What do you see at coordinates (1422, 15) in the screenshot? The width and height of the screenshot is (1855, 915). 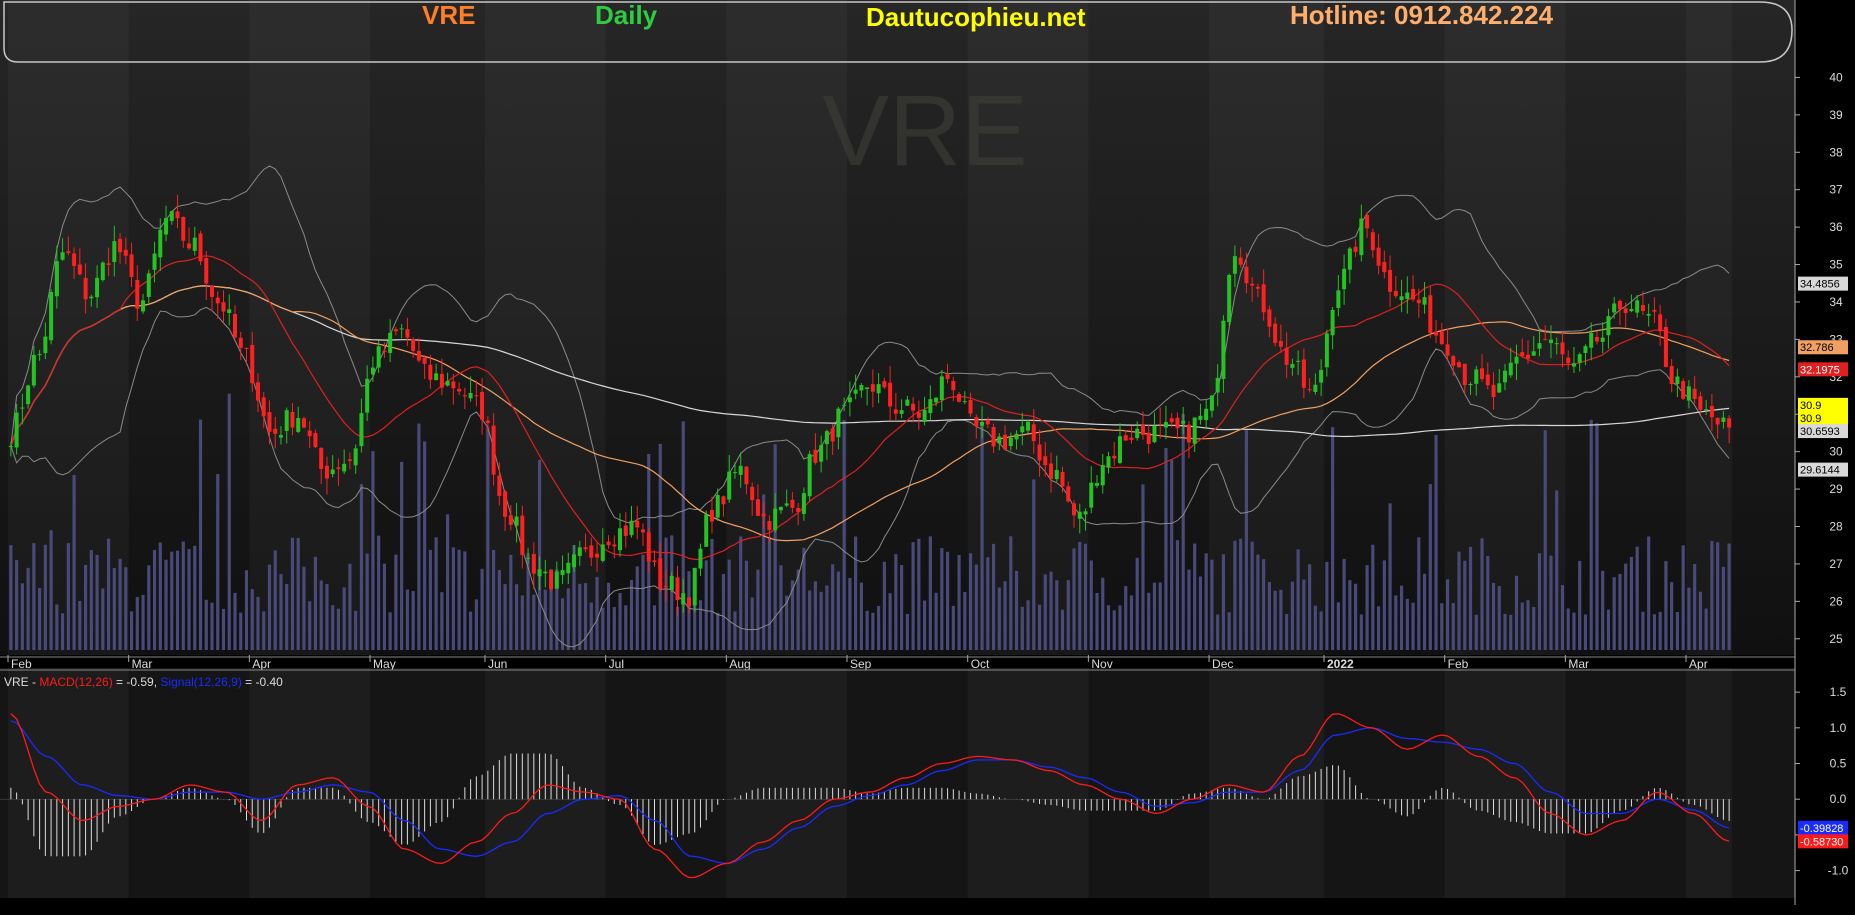 I see `header-hotline: Hotline: 0912.842.224` at bounding box center [1422, 15].